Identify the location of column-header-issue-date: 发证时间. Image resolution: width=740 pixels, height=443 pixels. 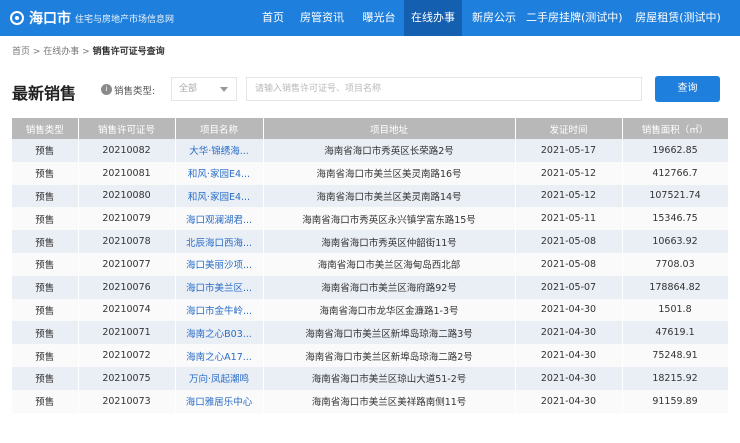
(569, 128).